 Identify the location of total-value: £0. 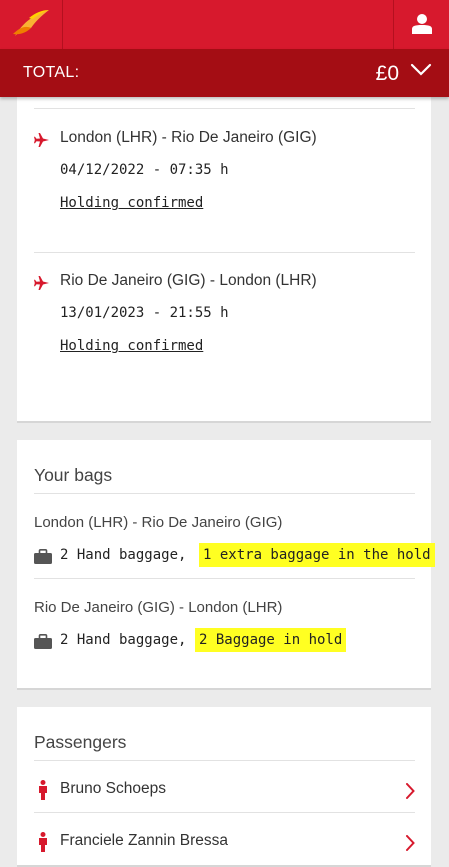
(387, 73).